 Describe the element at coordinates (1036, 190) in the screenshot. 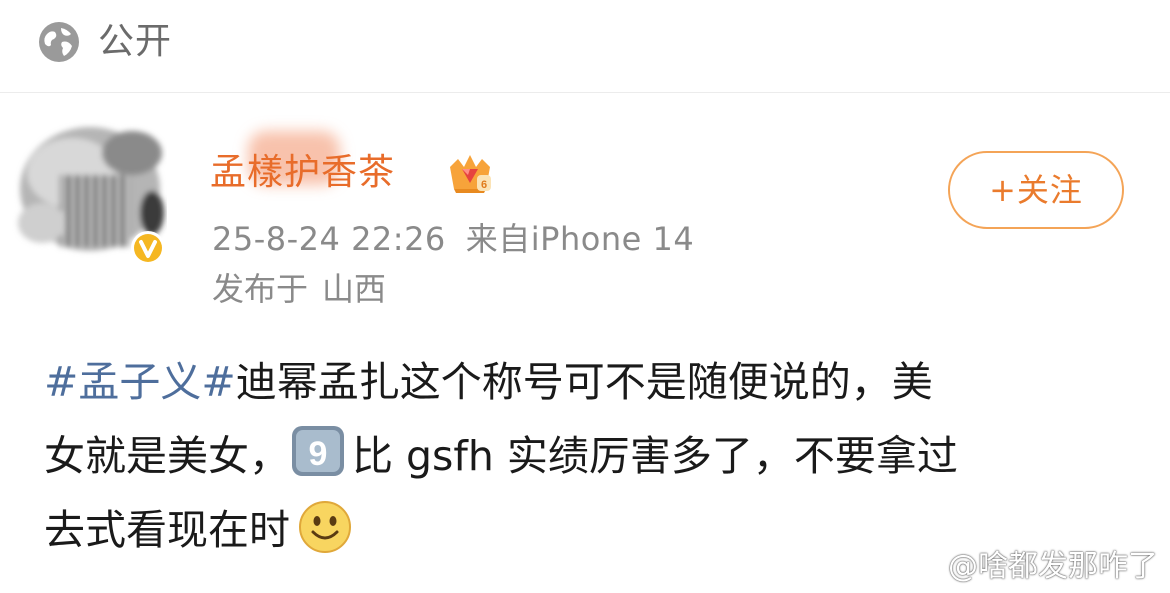

I see `follow-button: +关注` at that location.